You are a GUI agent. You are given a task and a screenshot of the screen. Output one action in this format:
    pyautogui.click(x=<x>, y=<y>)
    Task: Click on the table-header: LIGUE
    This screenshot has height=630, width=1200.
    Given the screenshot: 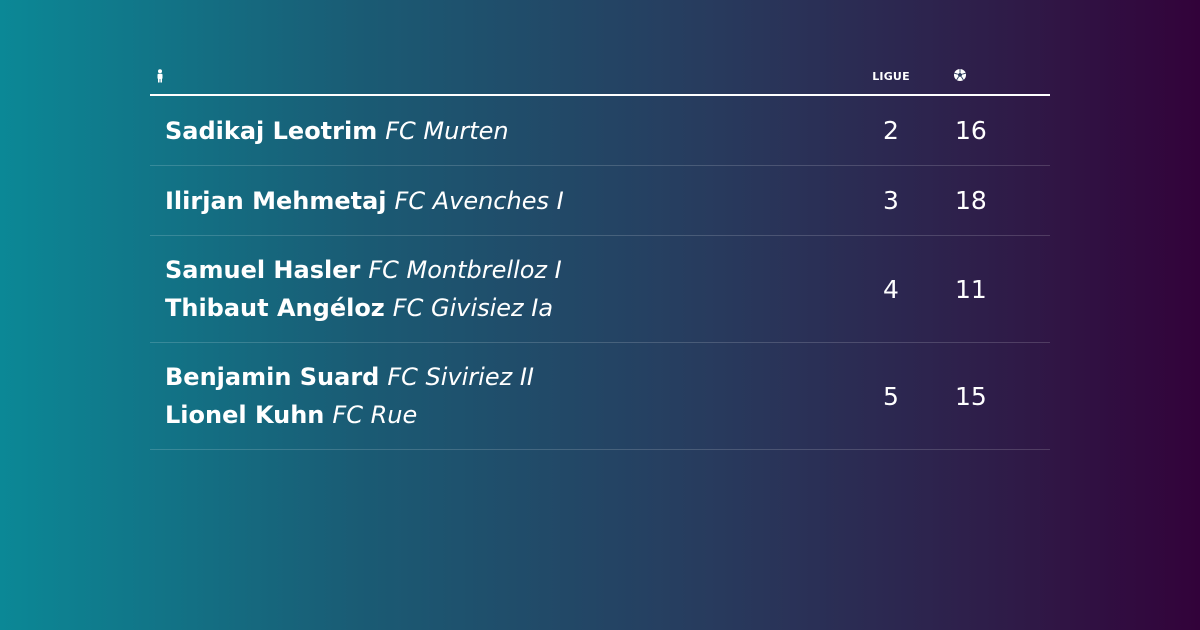 What is the action you would take?
    pyautogui.click(x=600, y=80)
    